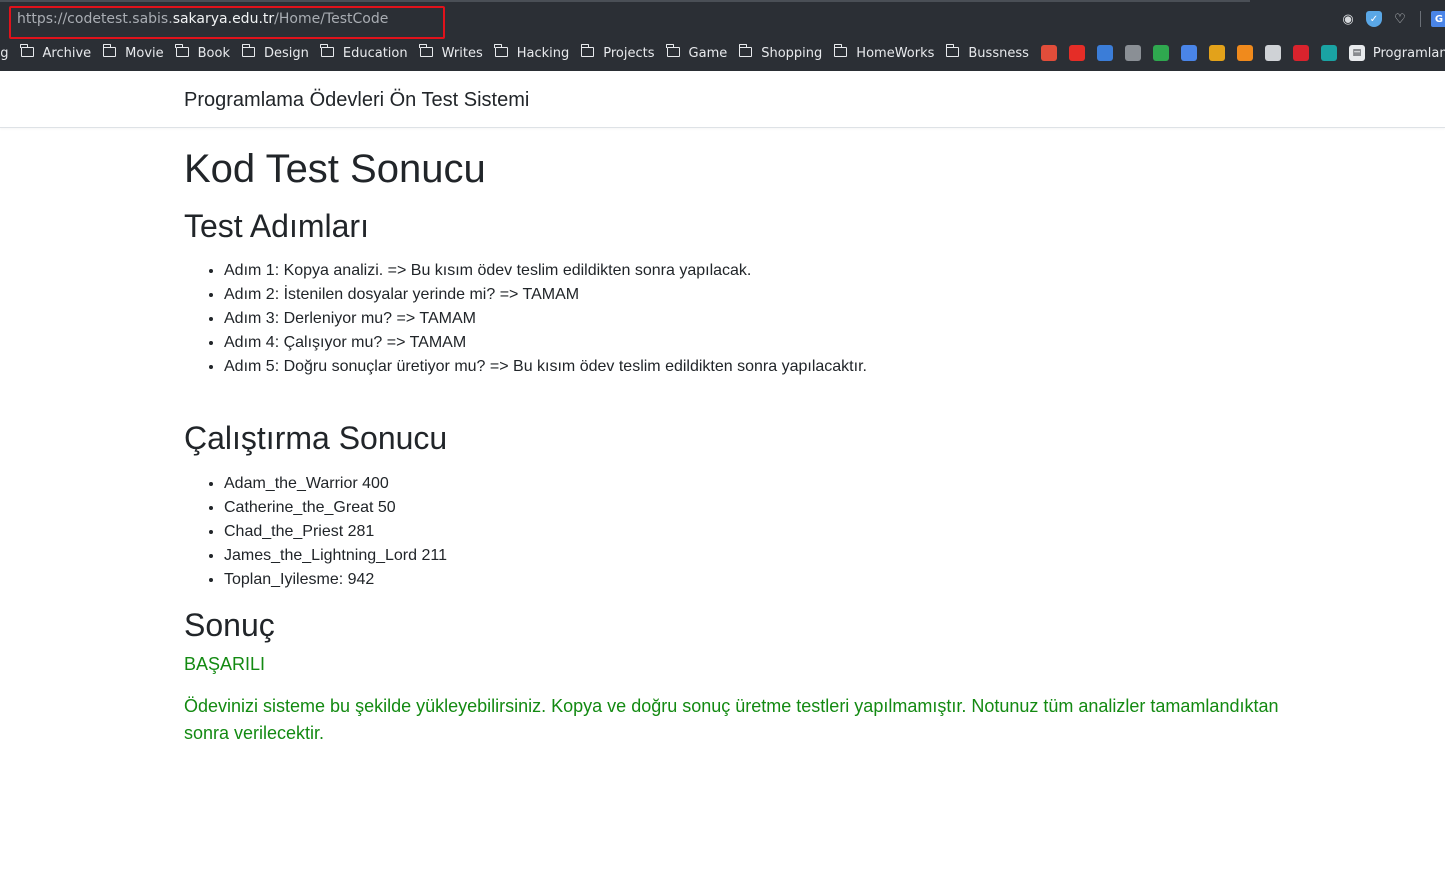  I want to click on bookmark-folder-book: Book, so click(202, 52).